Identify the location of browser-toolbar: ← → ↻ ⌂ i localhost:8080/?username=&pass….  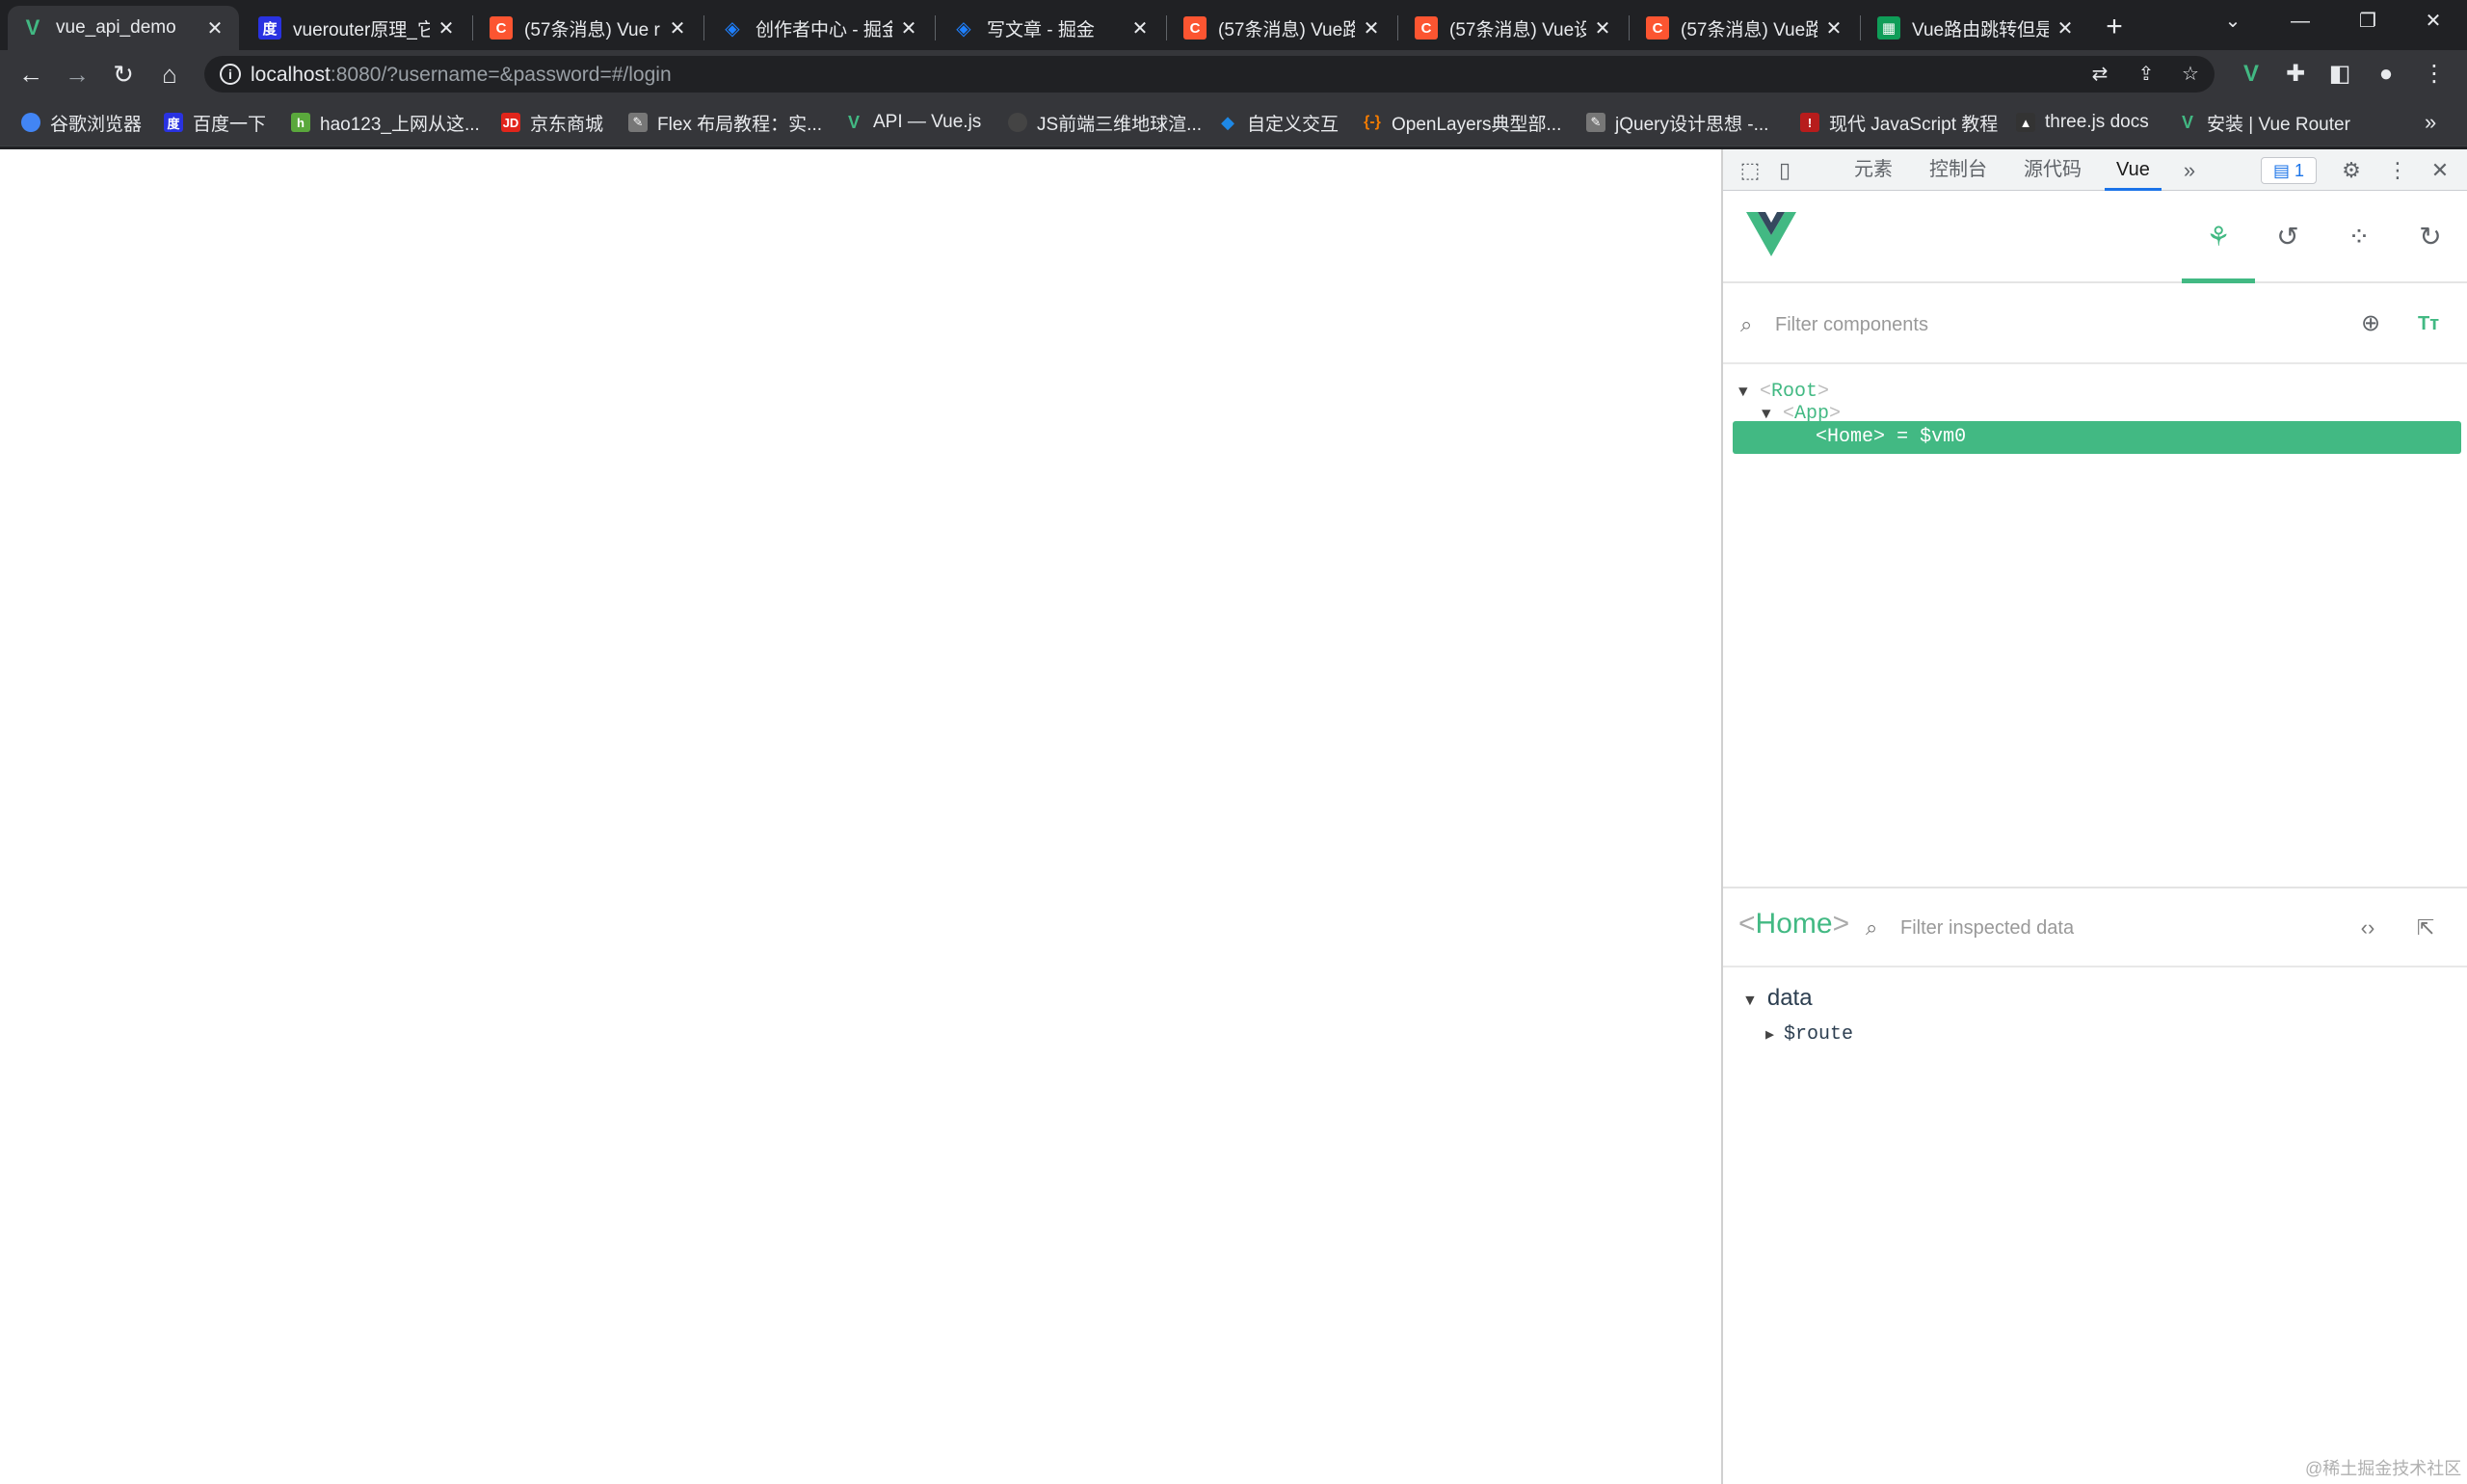
(1233, 74).